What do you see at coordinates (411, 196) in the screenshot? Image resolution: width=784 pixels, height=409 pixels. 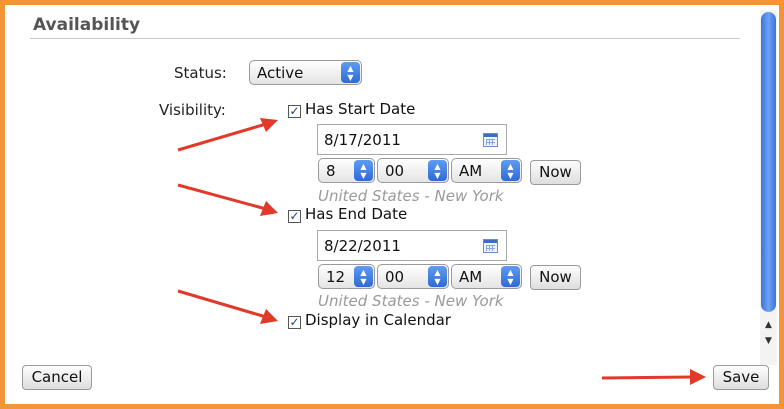 I see `start-timezone: United States - New York` at bounding box center [411, 196].